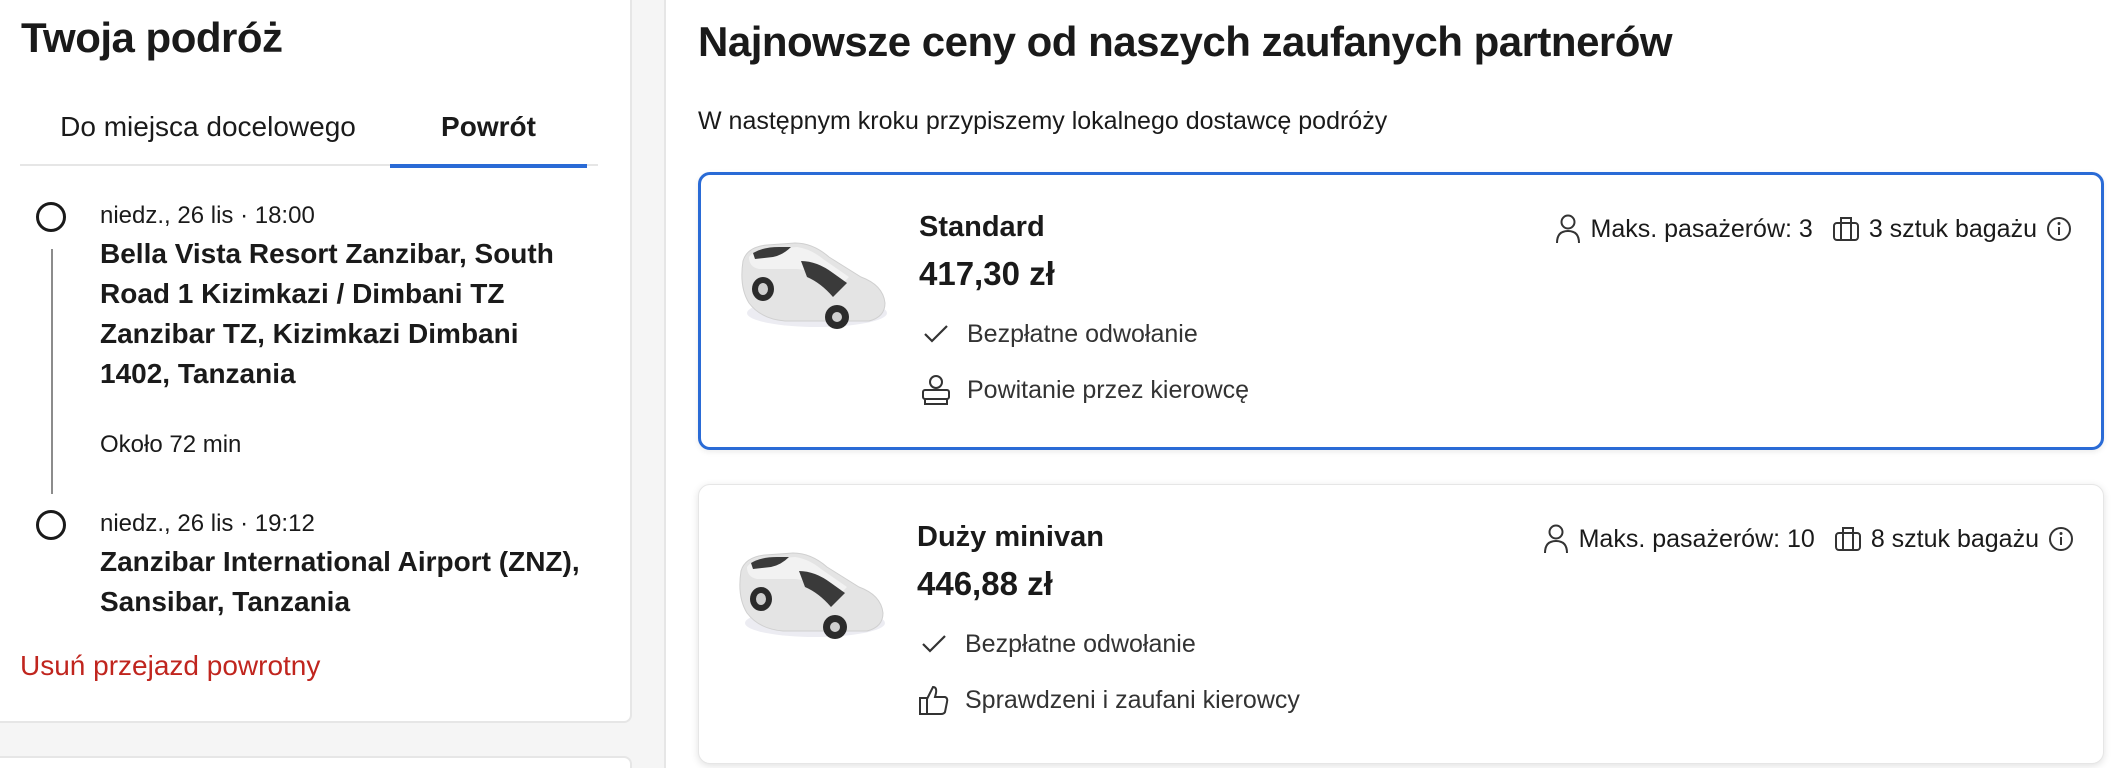 Image resolution: width=2124 pixels, height=768 pixels. I want to click on vehicle-name: Standard, so click(982, 227).